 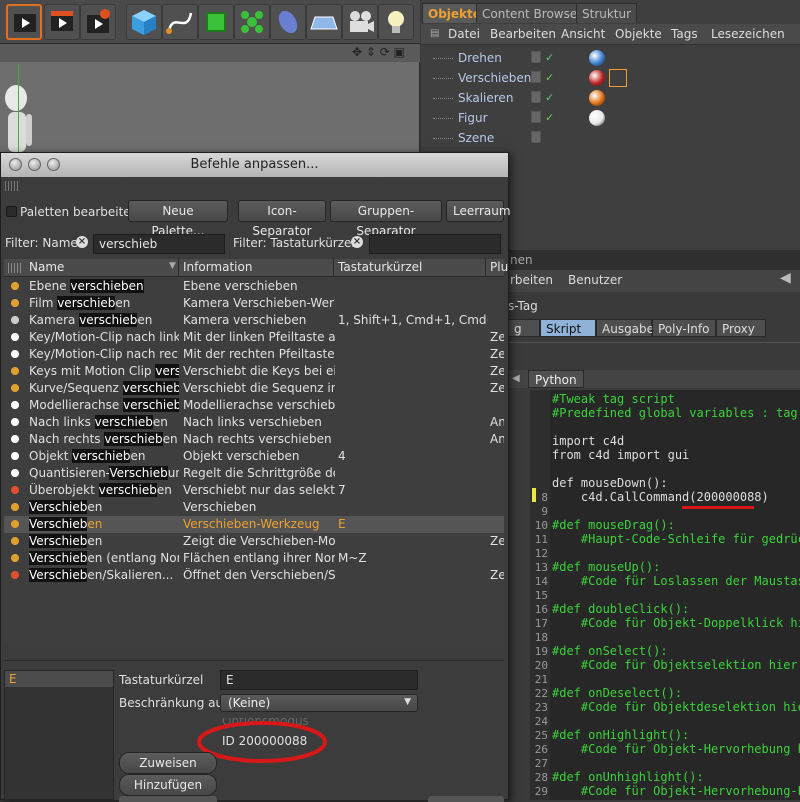 I want to click on code-line: #def doubleClick():, so click(x=620, y=609).